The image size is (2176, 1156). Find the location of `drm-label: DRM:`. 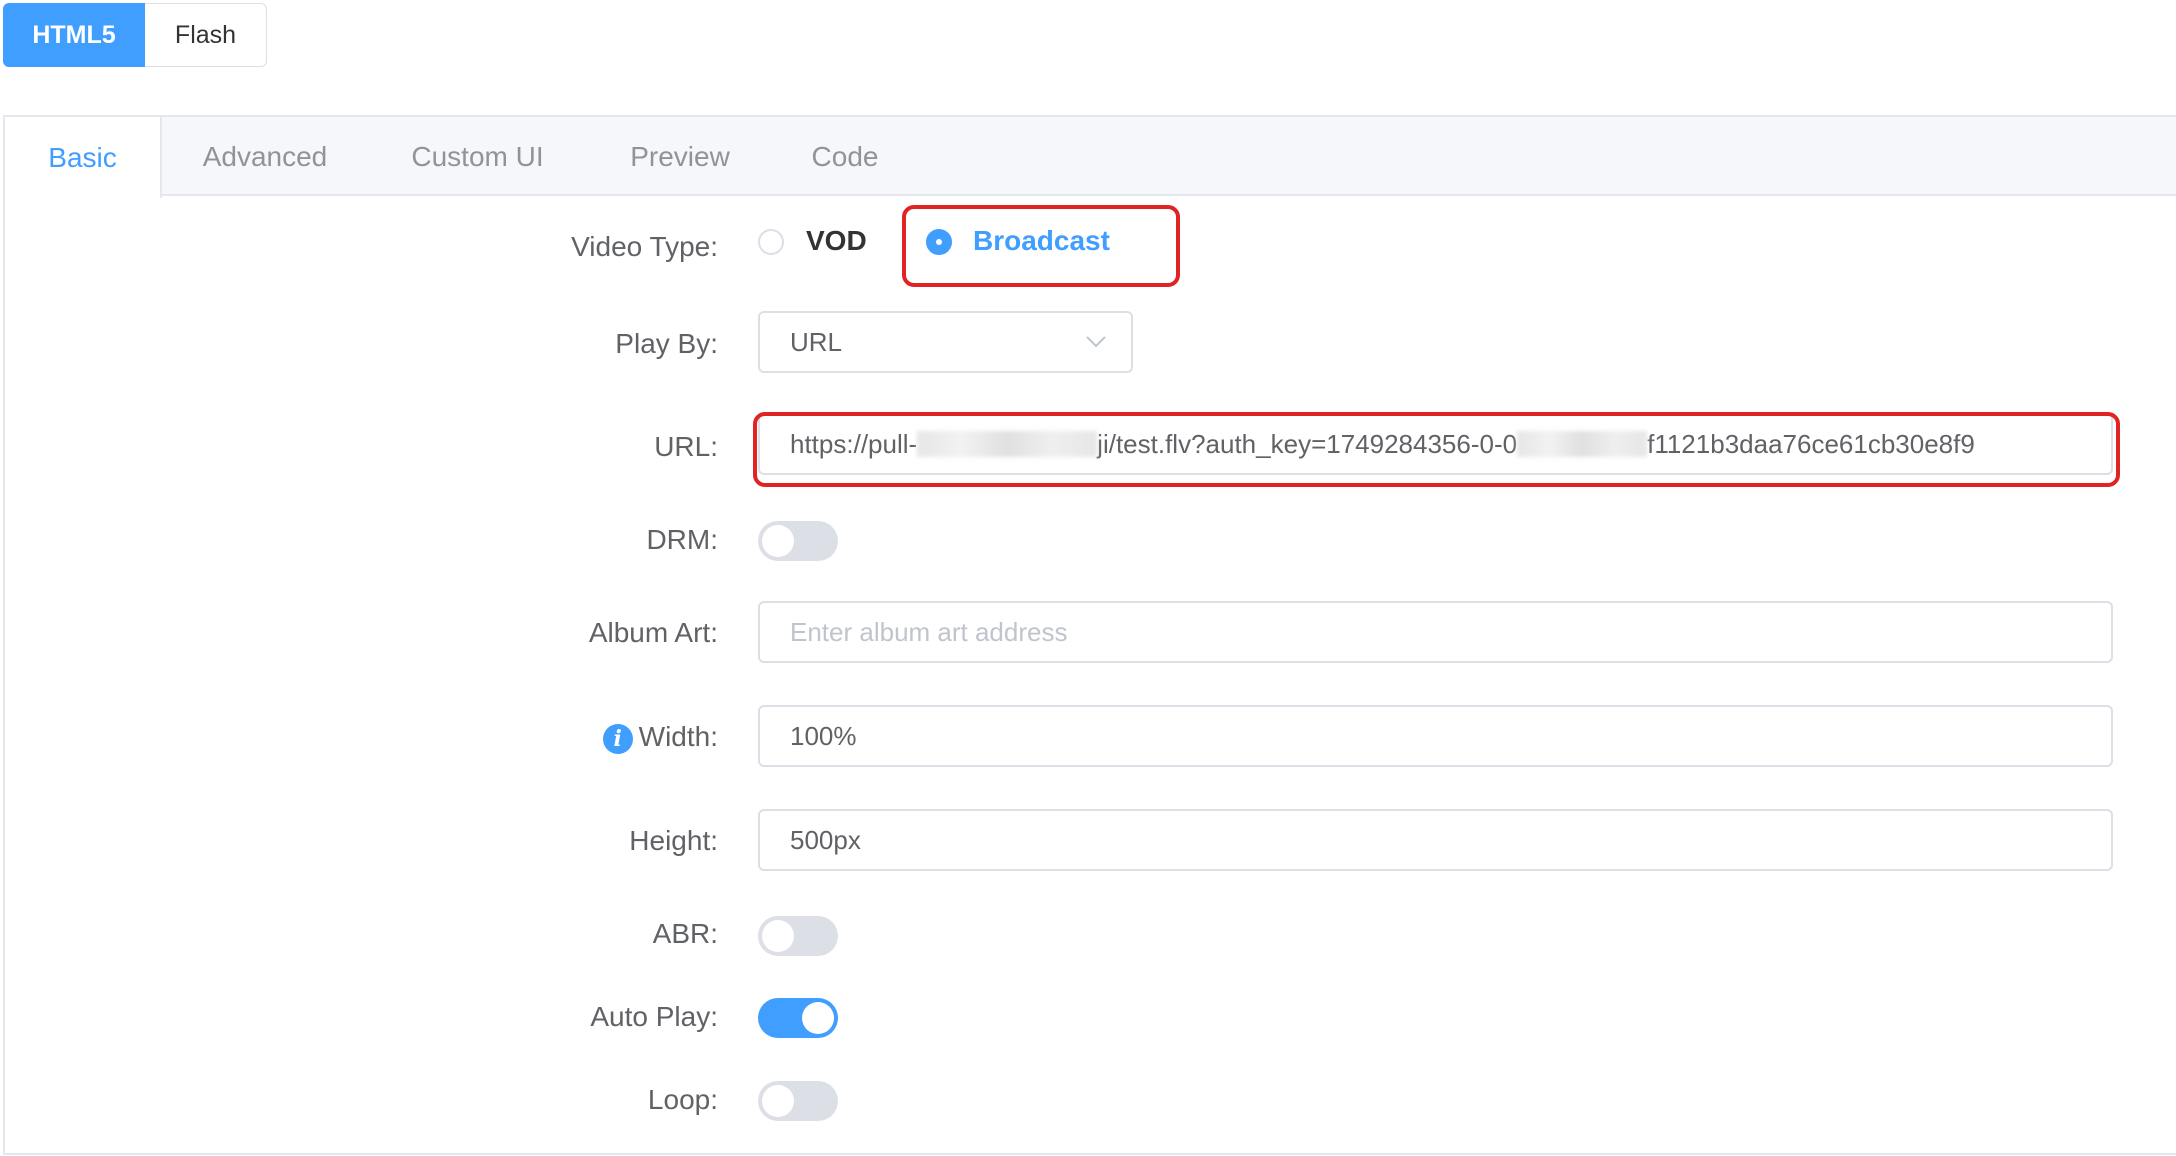

drm-label: DRM: is located at coordinates (682, 539).